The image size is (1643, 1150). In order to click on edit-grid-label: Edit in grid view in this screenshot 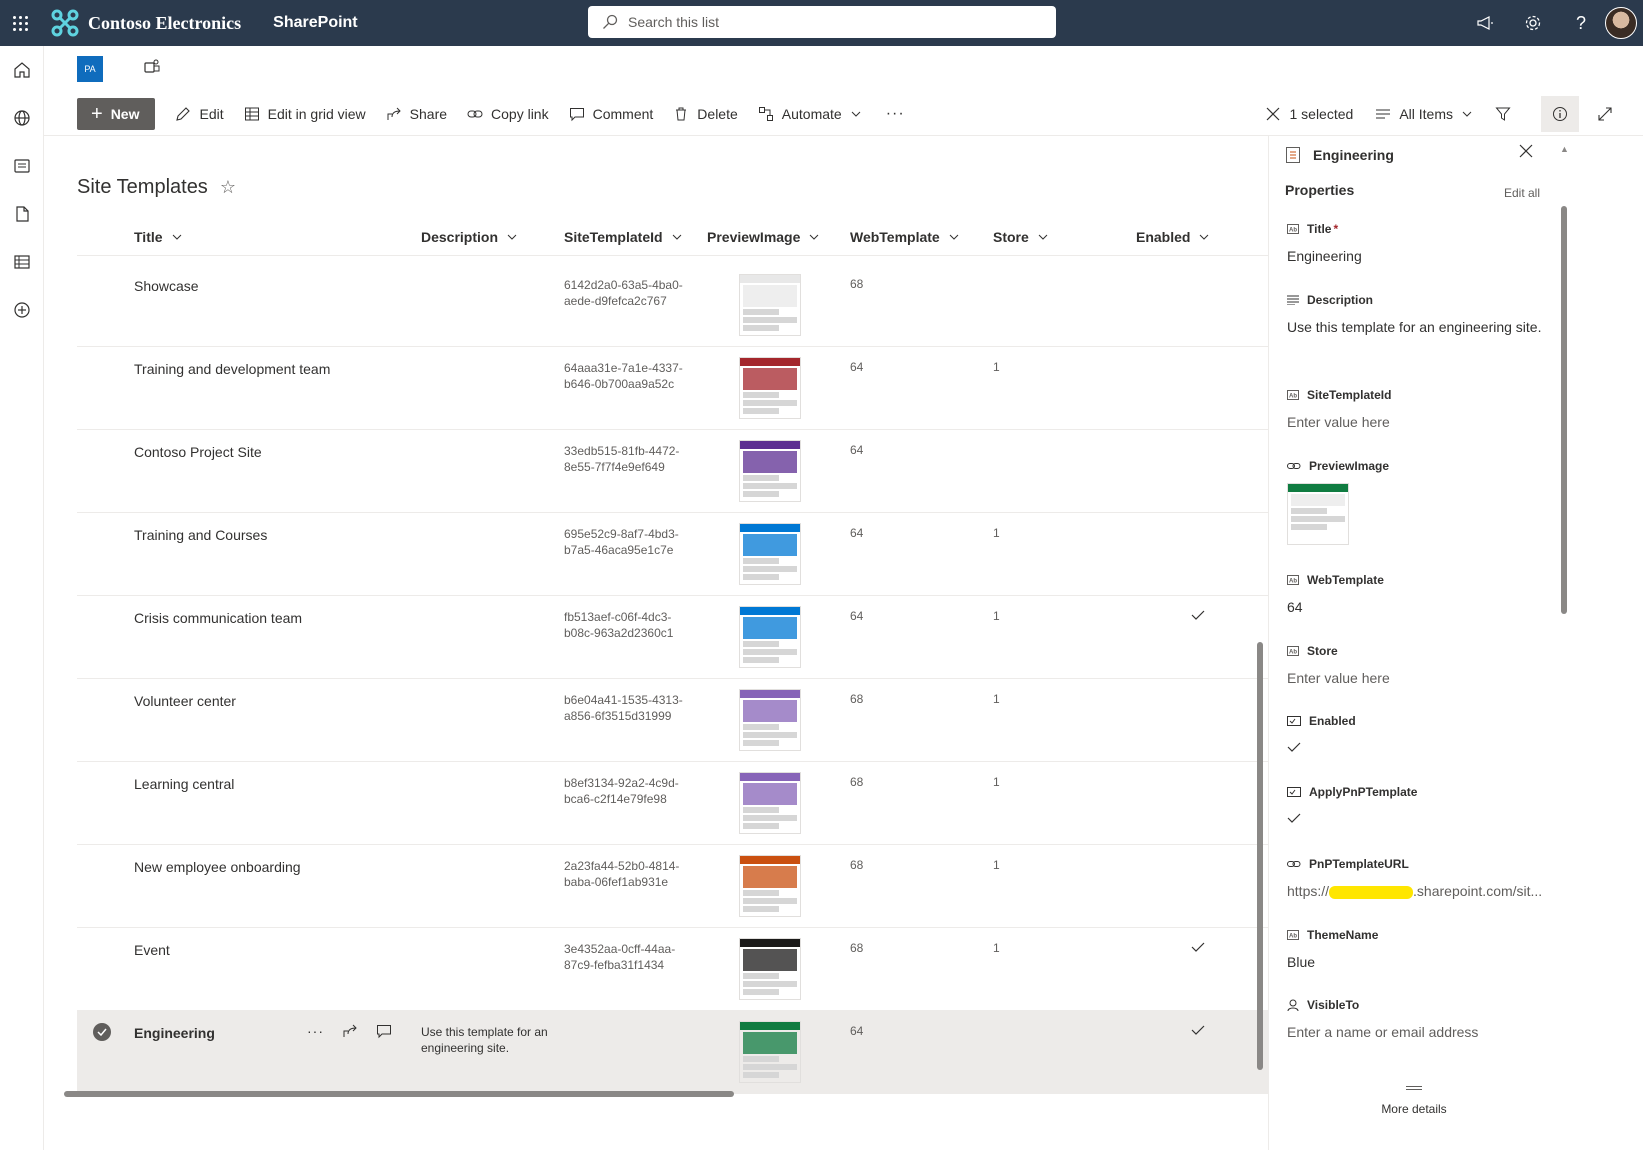, I will do `click(316, 113)`.